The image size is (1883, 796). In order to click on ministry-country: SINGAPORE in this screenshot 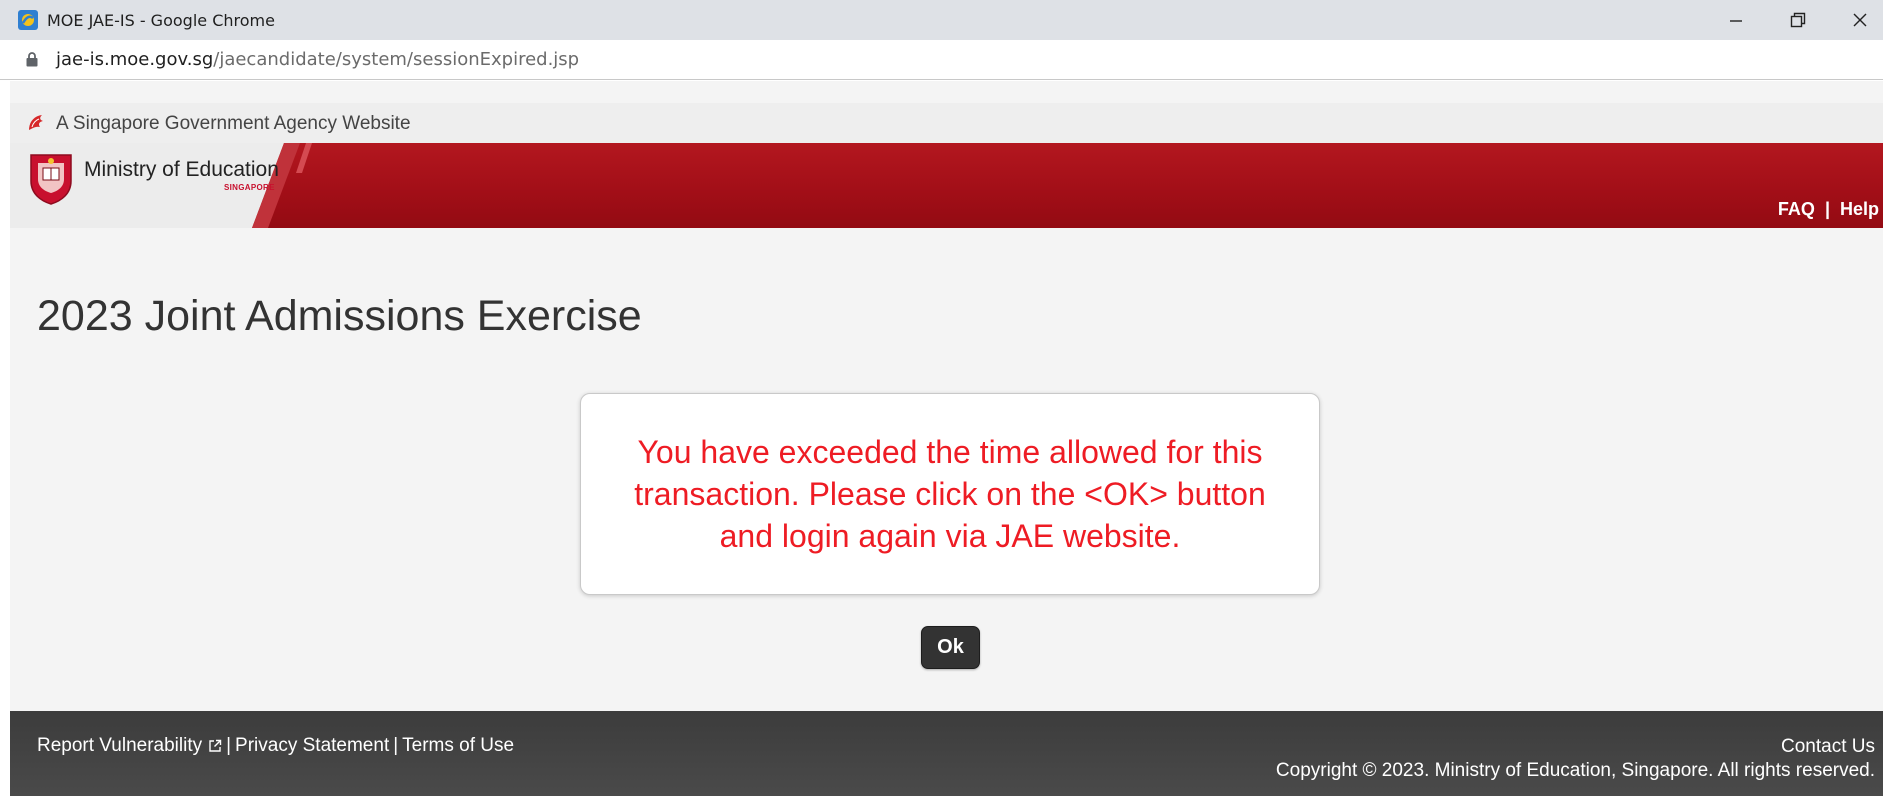, I will do `click(249, 187)`.